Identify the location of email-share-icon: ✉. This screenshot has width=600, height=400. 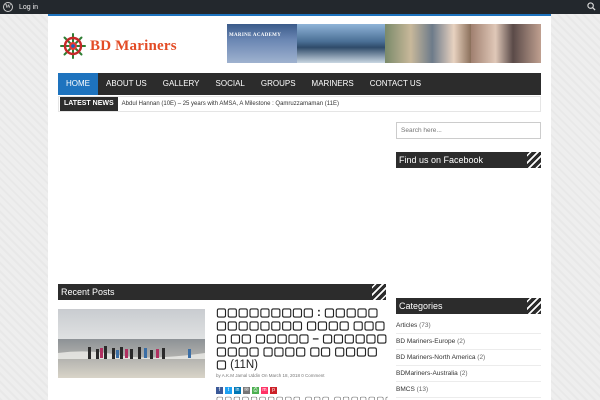
(246, 390).